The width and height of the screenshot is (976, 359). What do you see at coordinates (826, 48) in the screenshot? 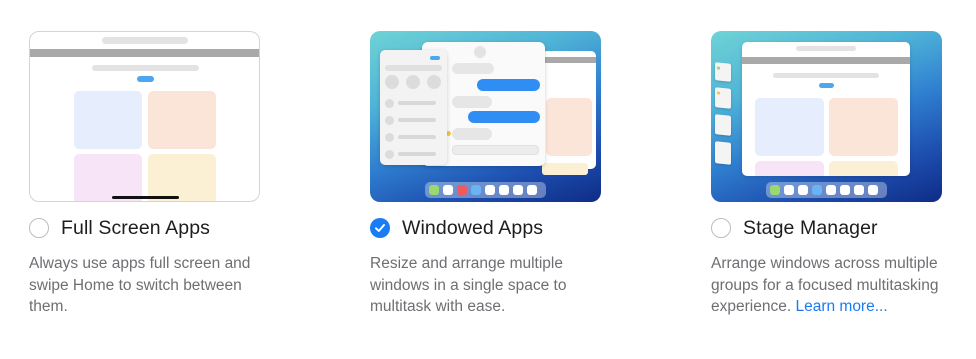
I see `center-url-bar` at bounding box center [826, 48].